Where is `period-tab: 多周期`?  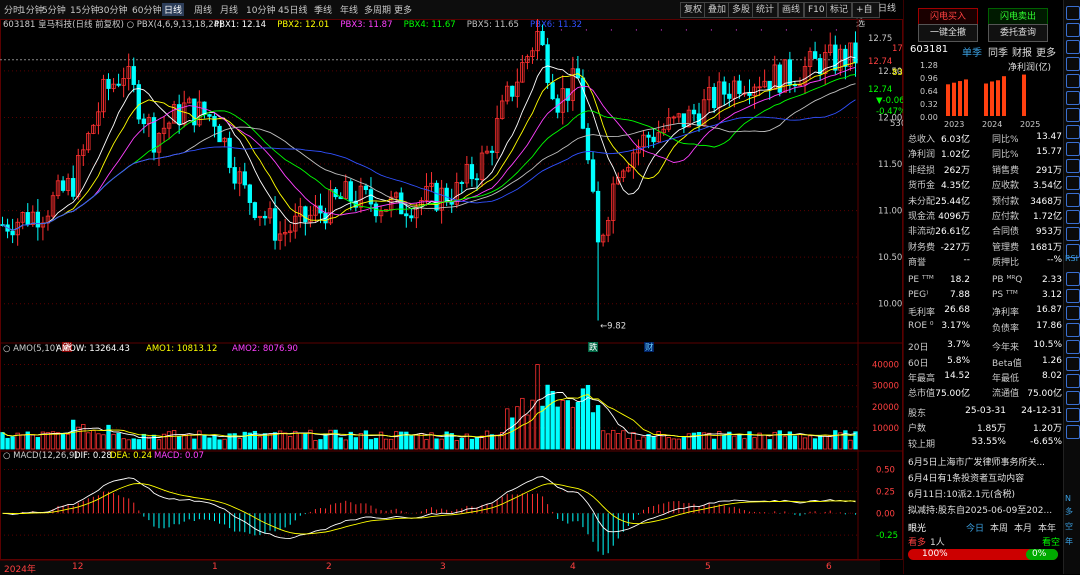 period-tab: 多周期 is located at coordinates (377, 9).